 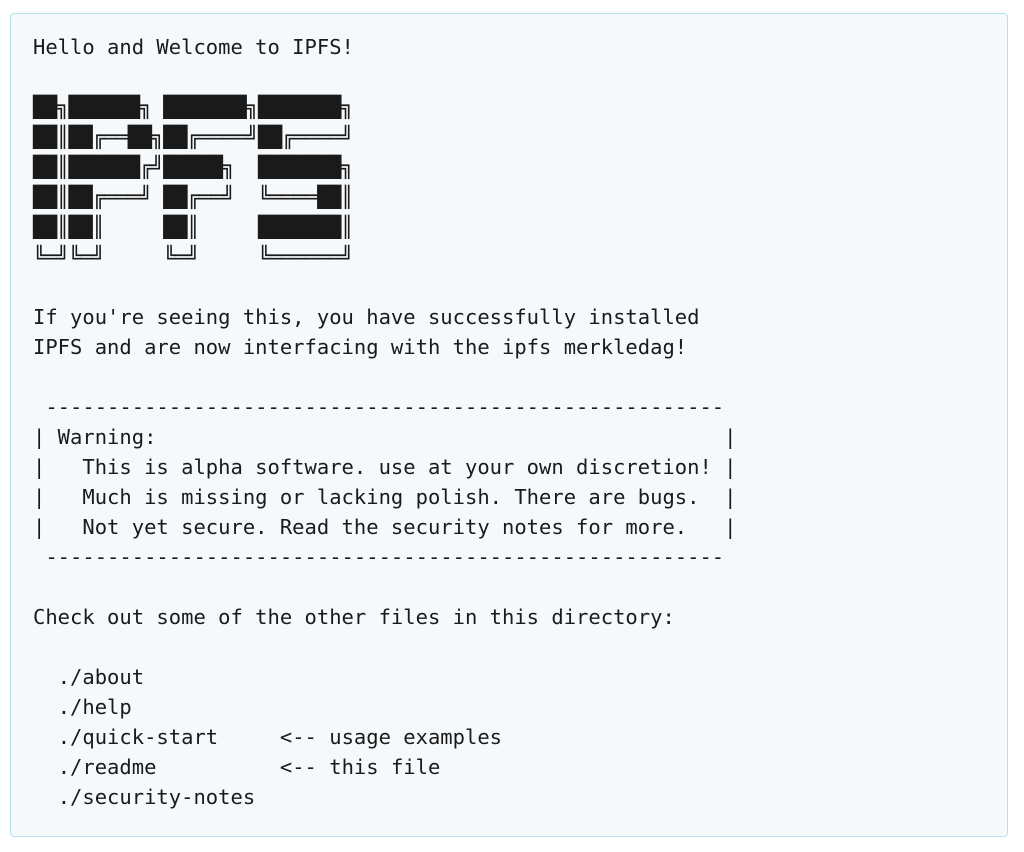 I want to click on file-list-item: ./quick-start <-- usage examples, so click(x=385, y=737).